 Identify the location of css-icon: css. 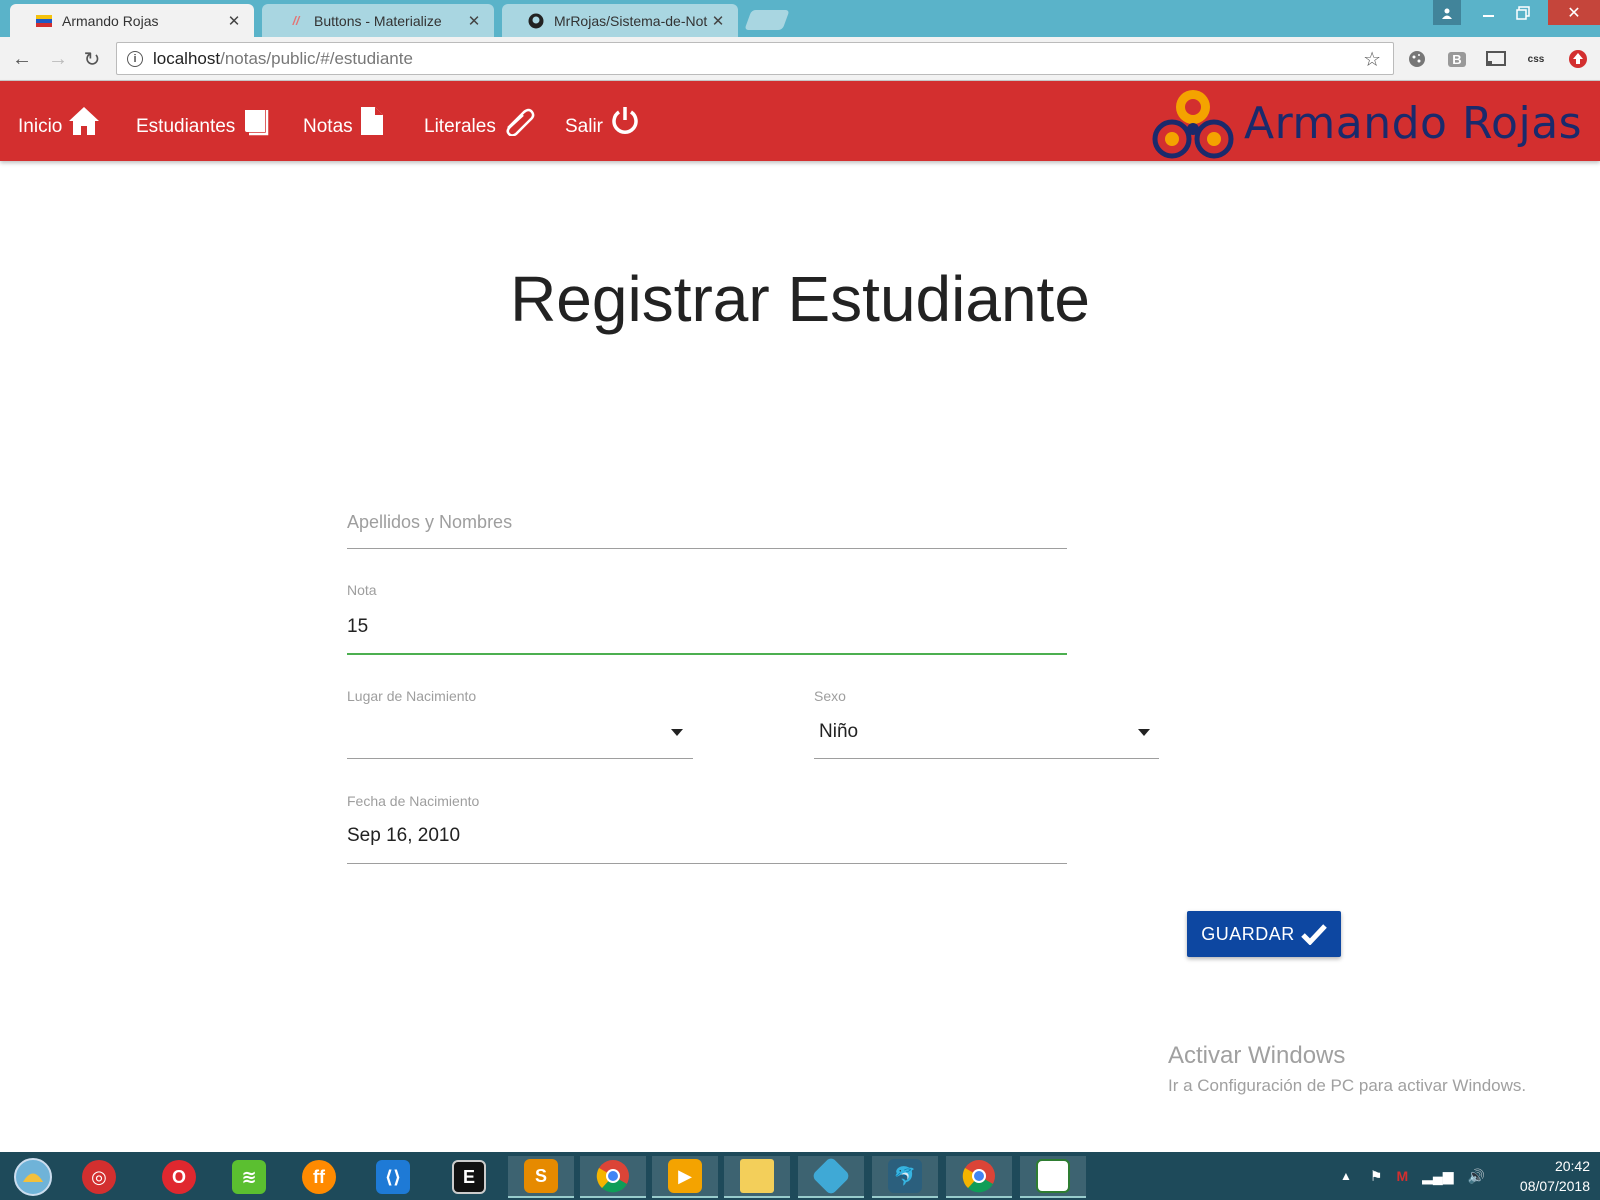
(1536, 59).